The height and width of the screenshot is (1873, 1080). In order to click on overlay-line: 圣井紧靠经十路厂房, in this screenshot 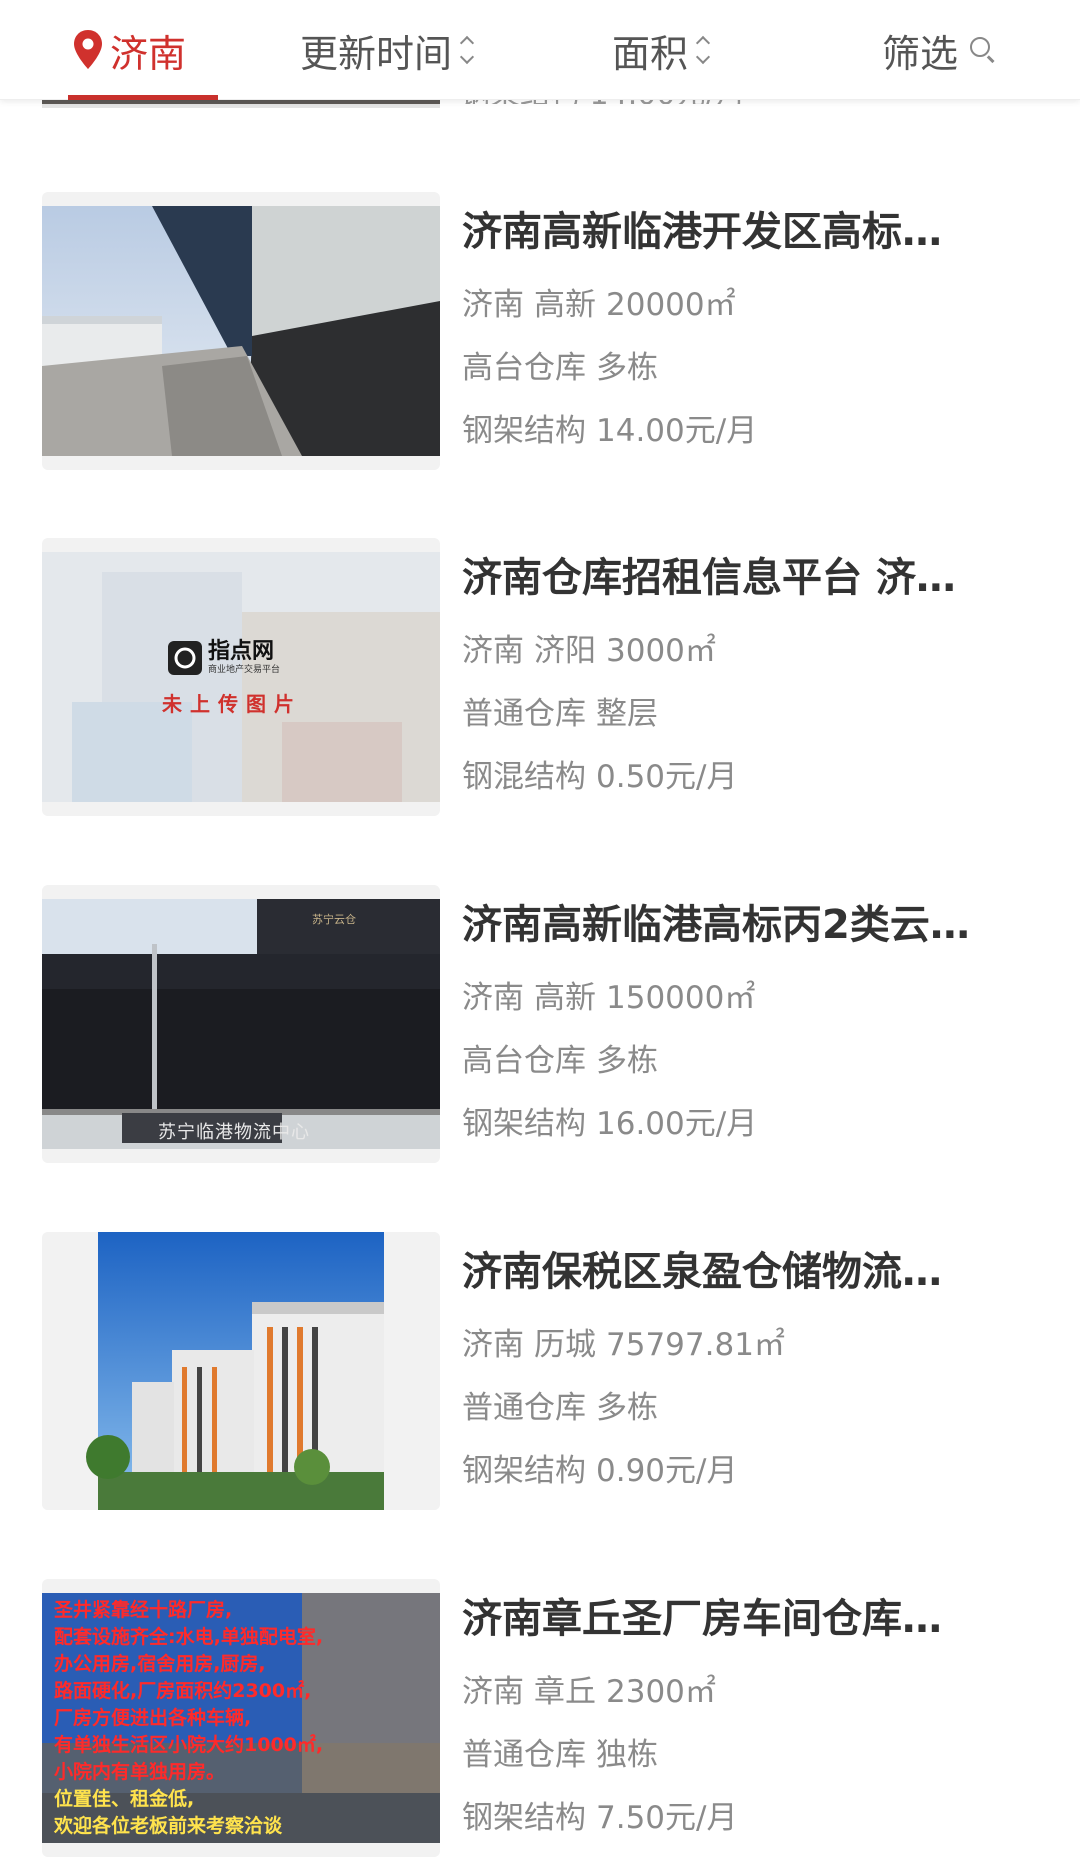, I will do `click(143, 1610)`.